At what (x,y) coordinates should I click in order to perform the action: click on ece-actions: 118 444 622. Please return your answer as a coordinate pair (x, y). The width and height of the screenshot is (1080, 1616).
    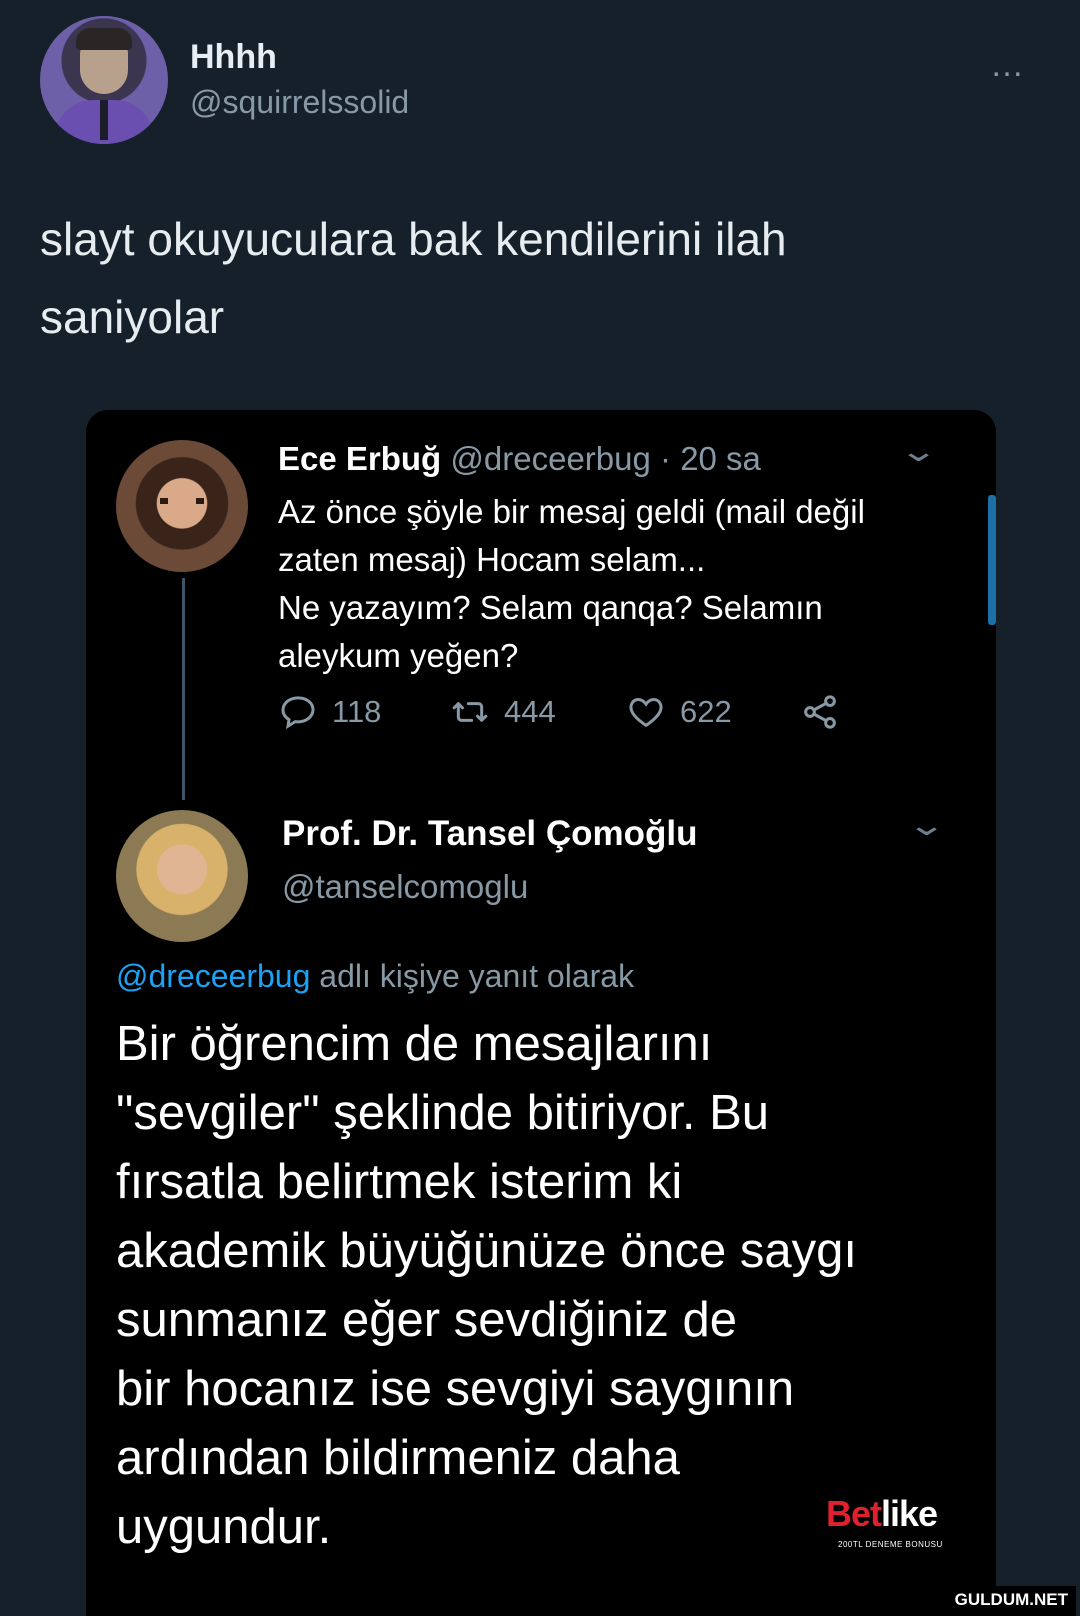
    Looking at the image, I should click on (598, 717).